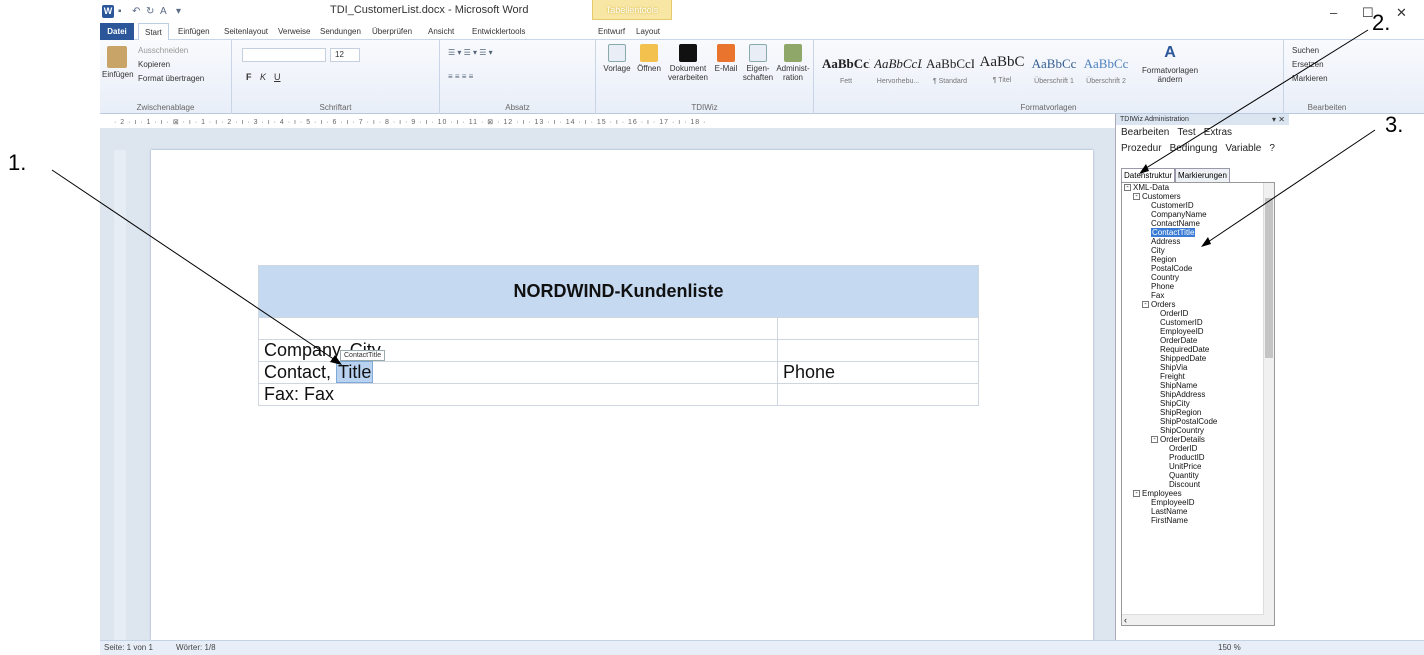  I want to click on copy-button: Kopieren, so click(154, 64).